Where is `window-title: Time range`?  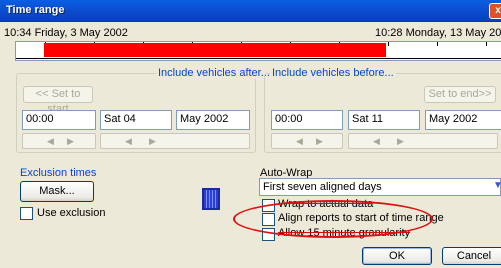 window-title: Time range is located at coordinates (35, 10).